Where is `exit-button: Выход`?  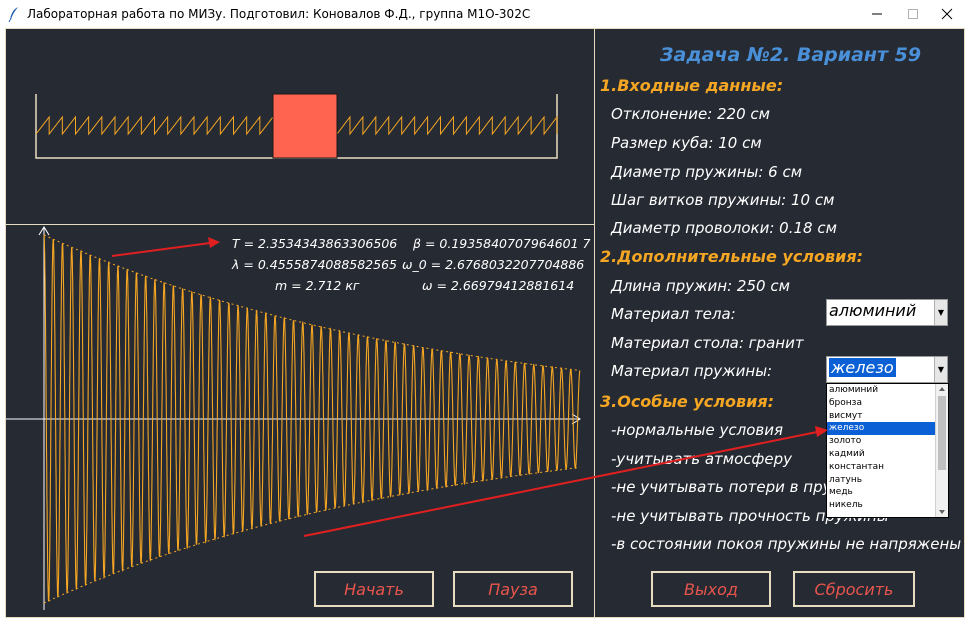 exit-button: Выход is located at coordinates (711, 589).